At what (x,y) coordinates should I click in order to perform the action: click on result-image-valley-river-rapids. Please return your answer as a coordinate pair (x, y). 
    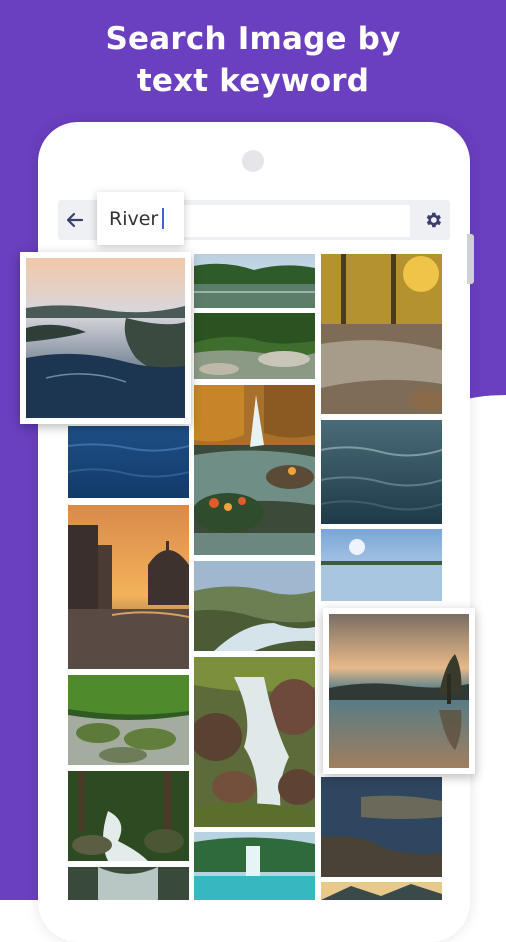
    Looking at the image, I should click on (254, 606).